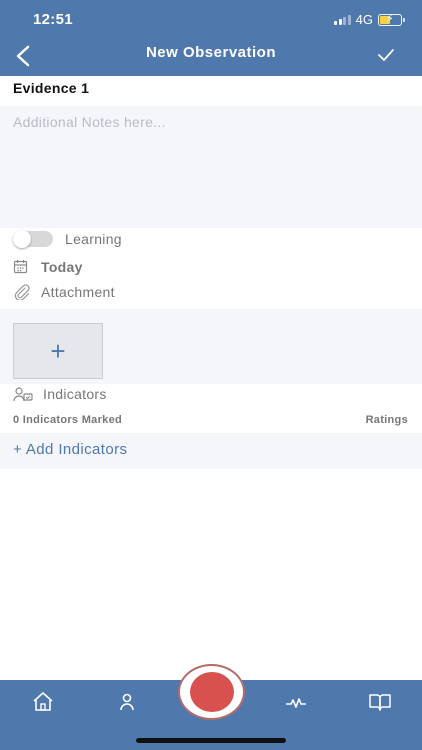  What do you see at coordinates (342, 19) in the screenshot?
I see `signal-icon` at bounding box center [342, 19].